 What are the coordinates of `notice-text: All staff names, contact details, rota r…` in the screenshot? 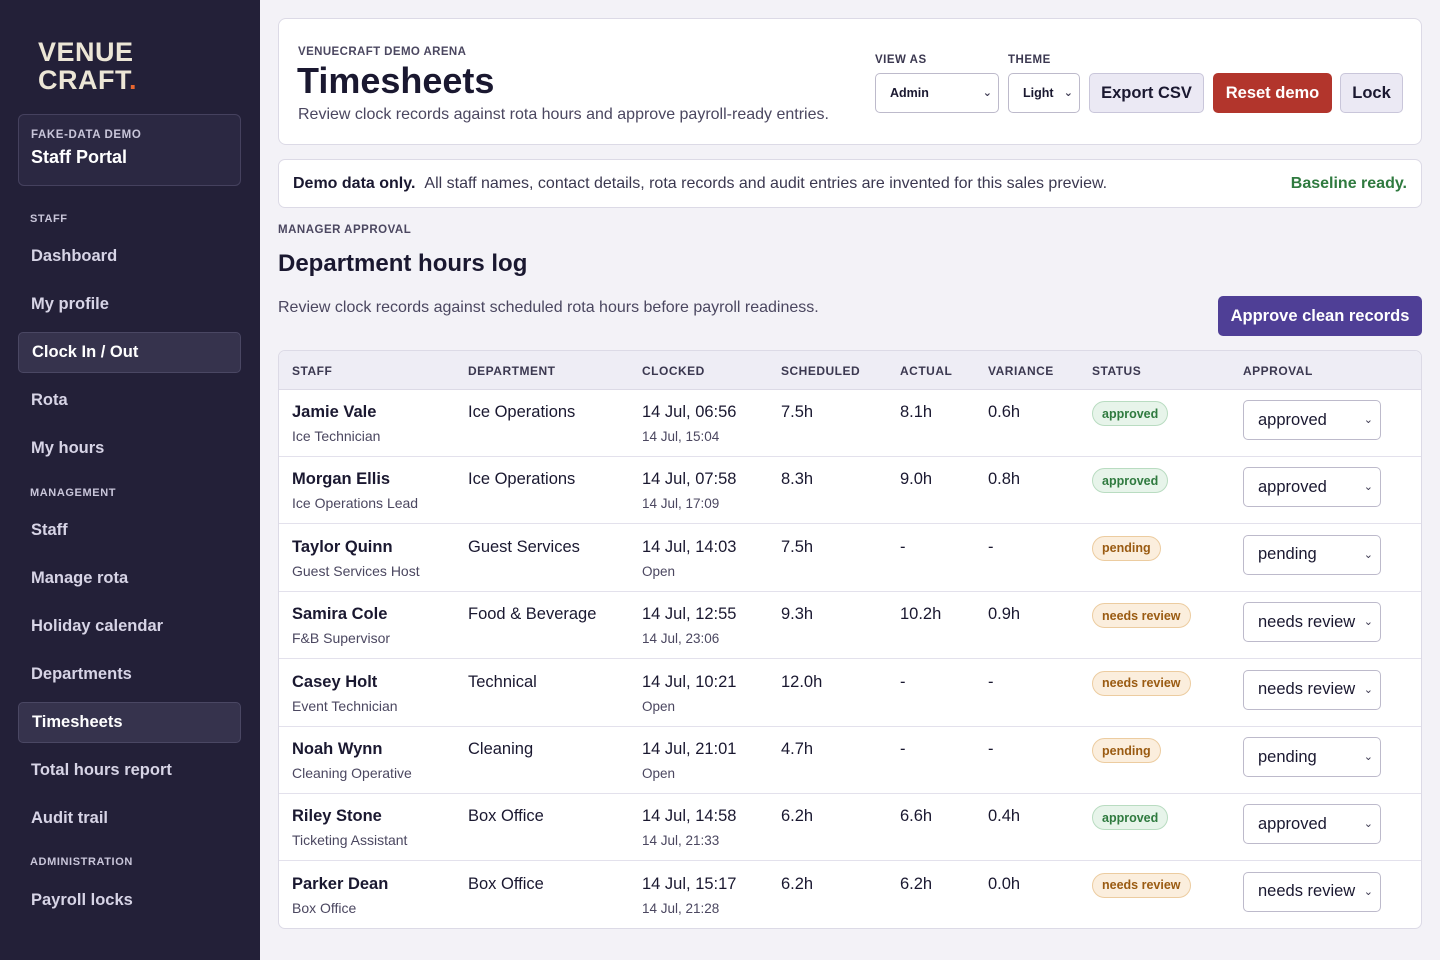 It's located at (766, 183).